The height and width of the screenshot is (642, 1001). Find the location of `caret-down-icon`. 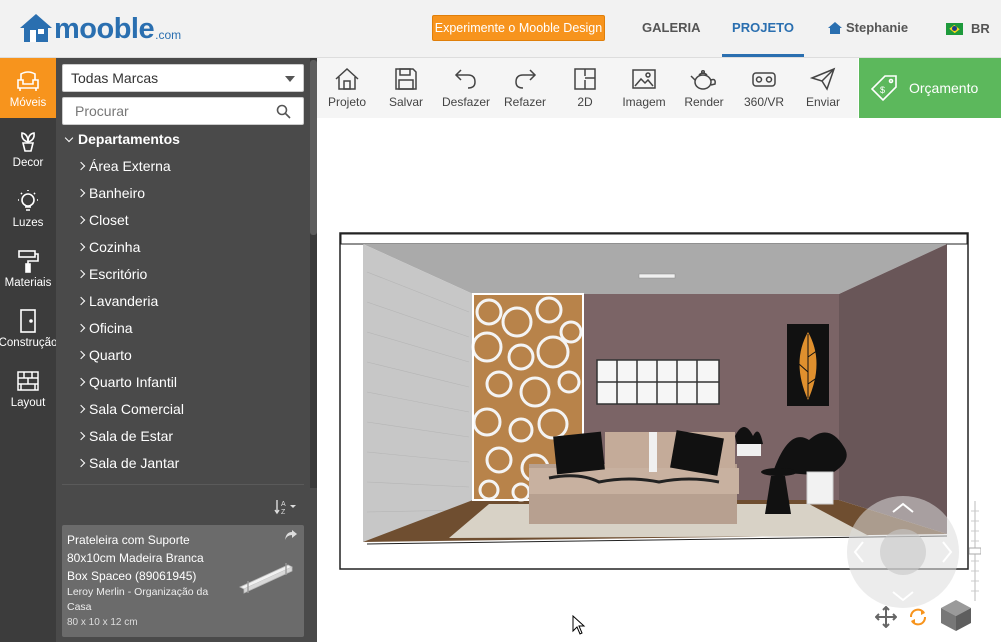

caret-down-icon is located at coordinates (290, 79).